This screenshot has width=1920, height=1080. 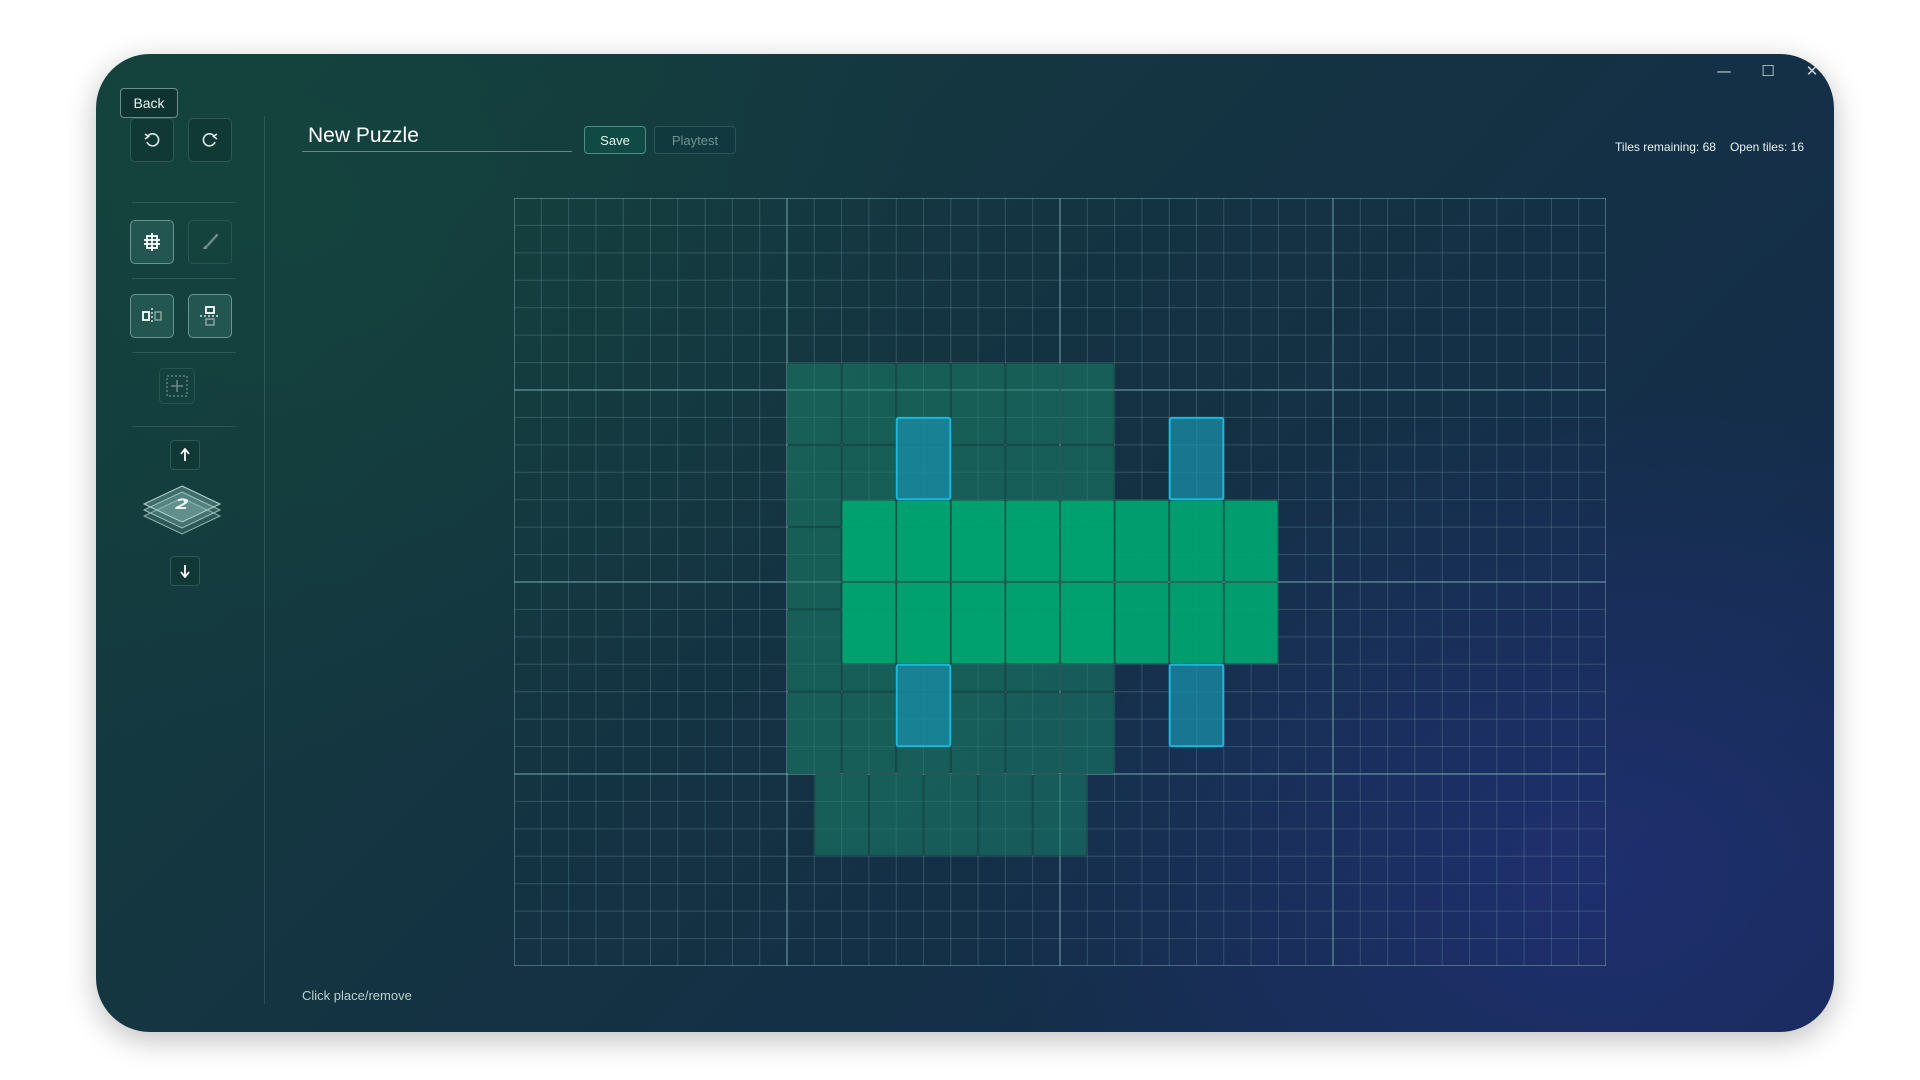 I want to click on paint-tool, so click(x=210, y=242).